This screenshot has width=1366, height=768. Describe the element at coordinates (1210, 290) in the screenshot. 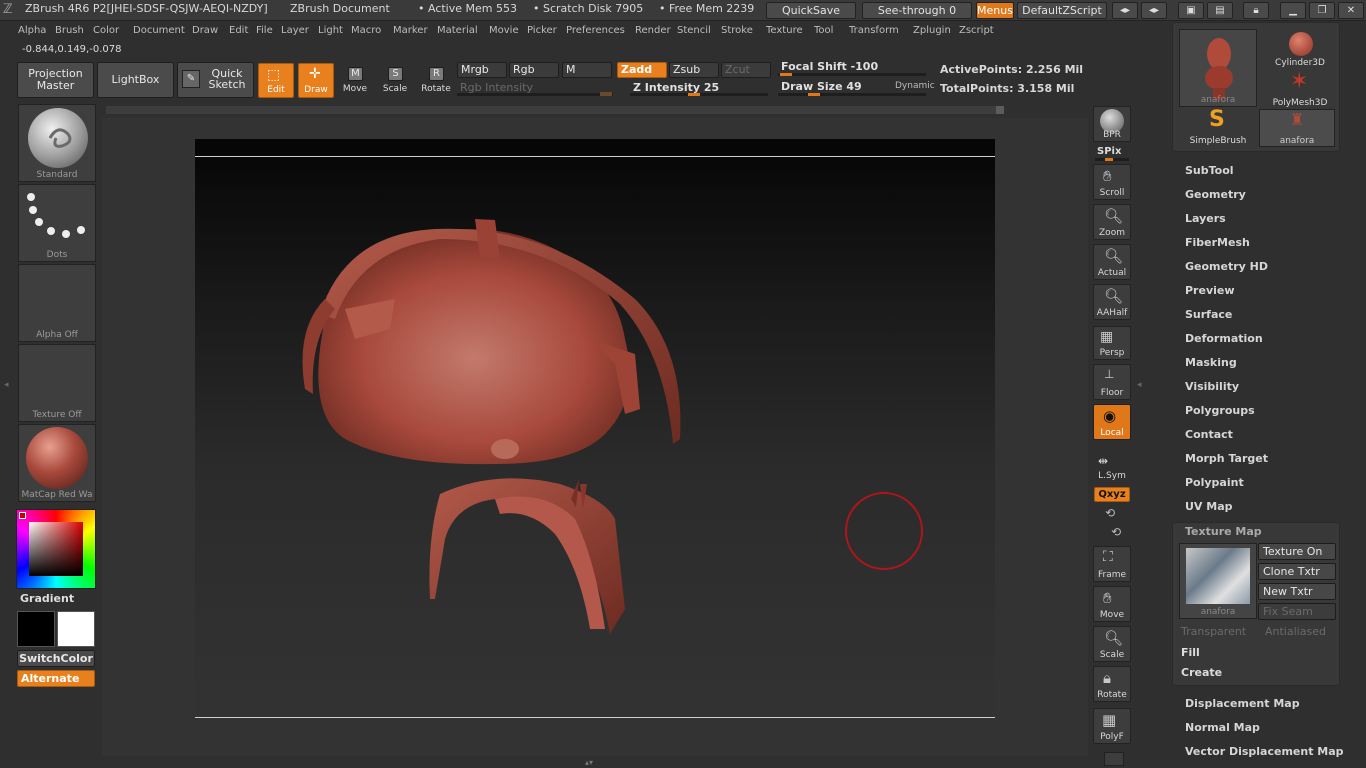

I see `palette-preview: Preview` at that location.